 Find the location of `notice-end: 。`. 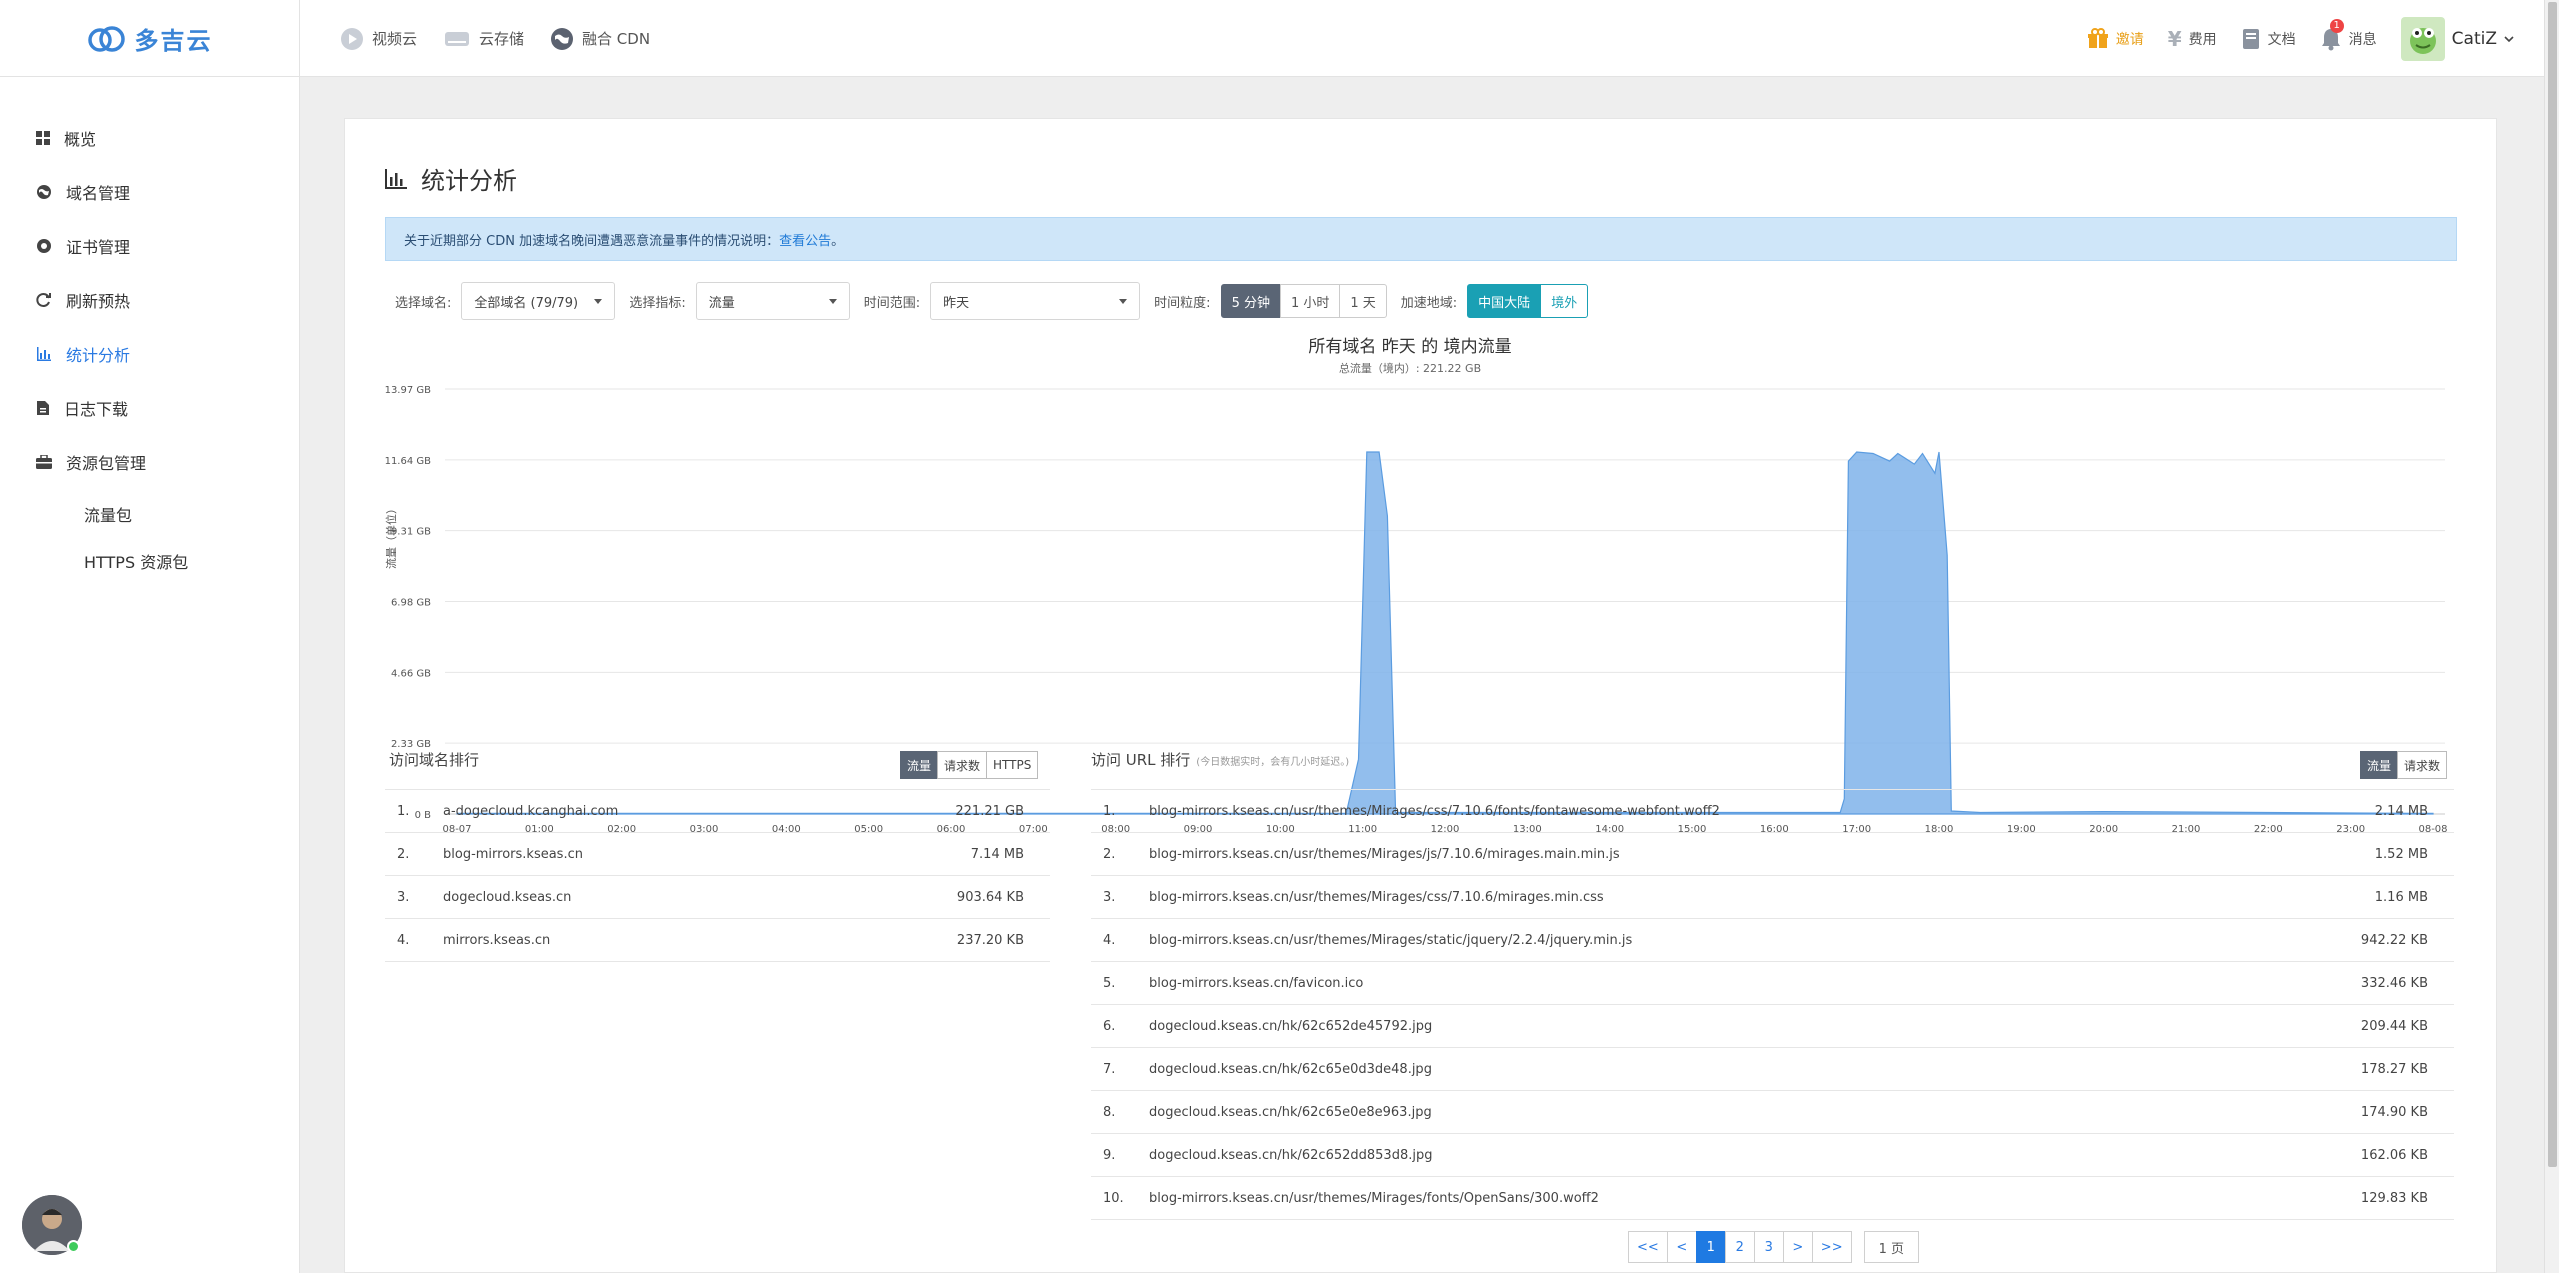

notice-end: 。 is located at coordinates (838, 241).